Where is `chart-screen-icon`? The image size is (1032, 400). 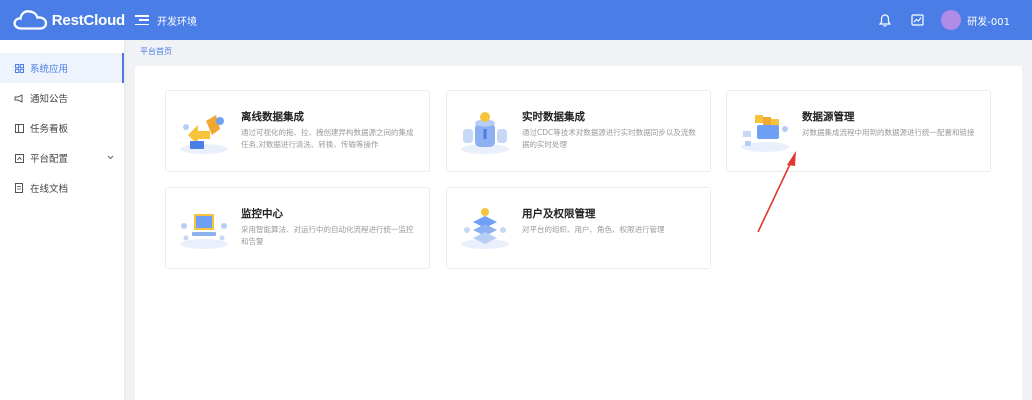
chart-screen-icon is located at coordinates (917, 20).